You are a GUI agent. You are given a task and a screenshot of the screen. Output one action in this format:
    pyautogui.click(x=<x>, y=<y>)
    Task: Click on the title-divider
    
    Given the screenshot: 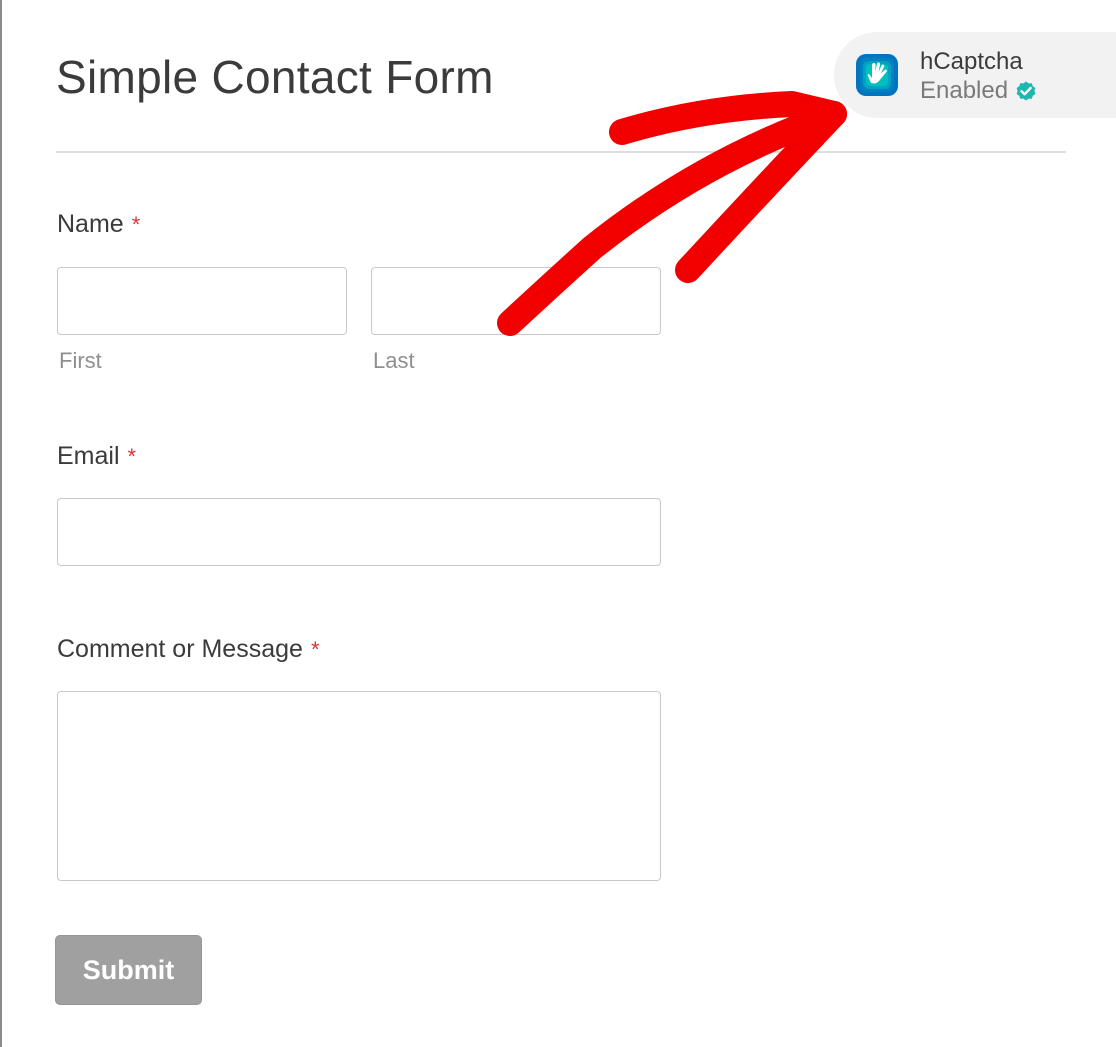 What is the action you would take?
    pyautogui.click(x=561, y=152)
    